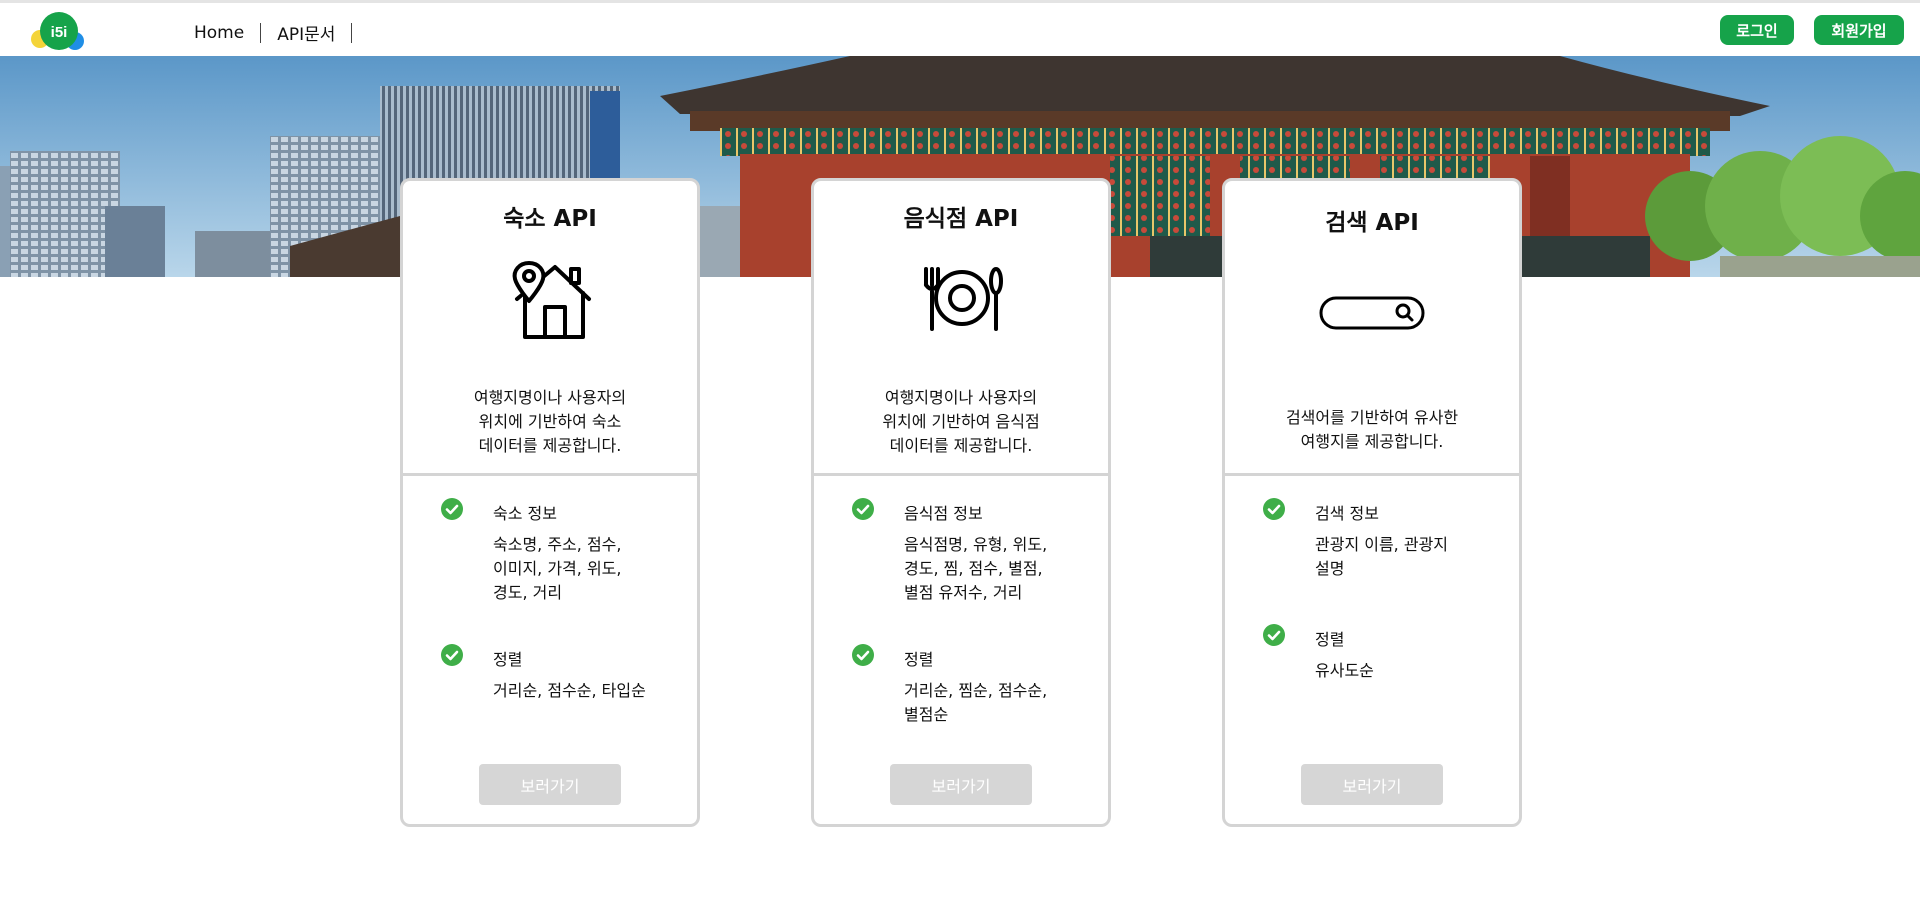 This screenshot has height=897, width=1920. I want to click on plate-utensils-icon, so click(963, 299).